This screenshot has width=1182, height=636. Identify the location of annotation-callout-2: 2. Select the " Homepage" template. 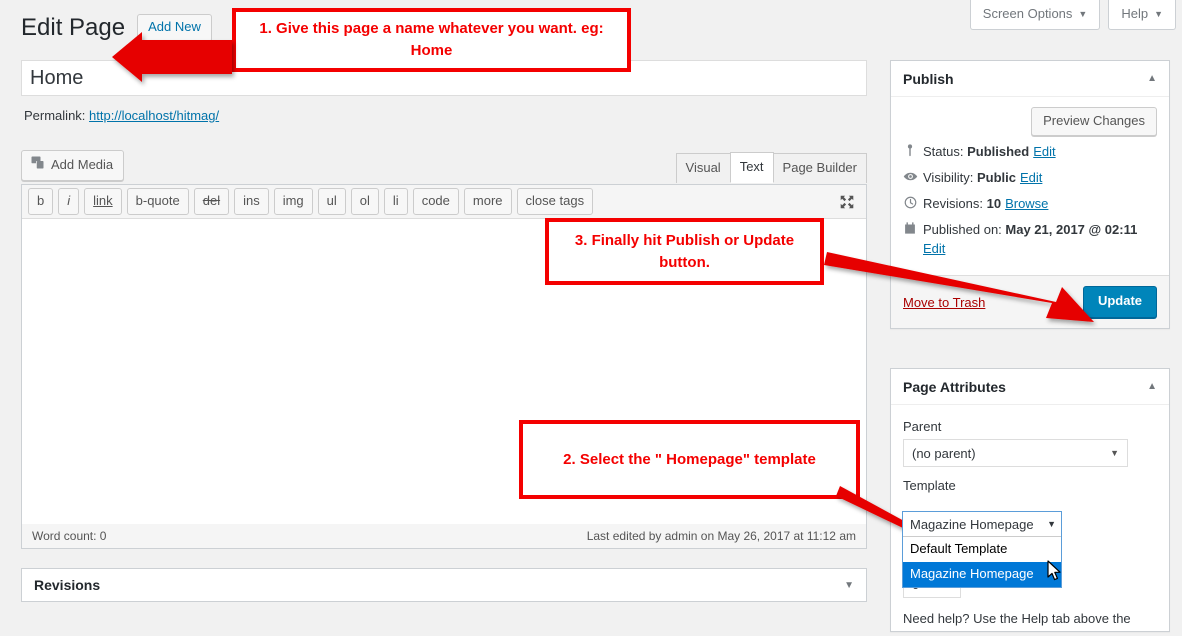
(689, 459).